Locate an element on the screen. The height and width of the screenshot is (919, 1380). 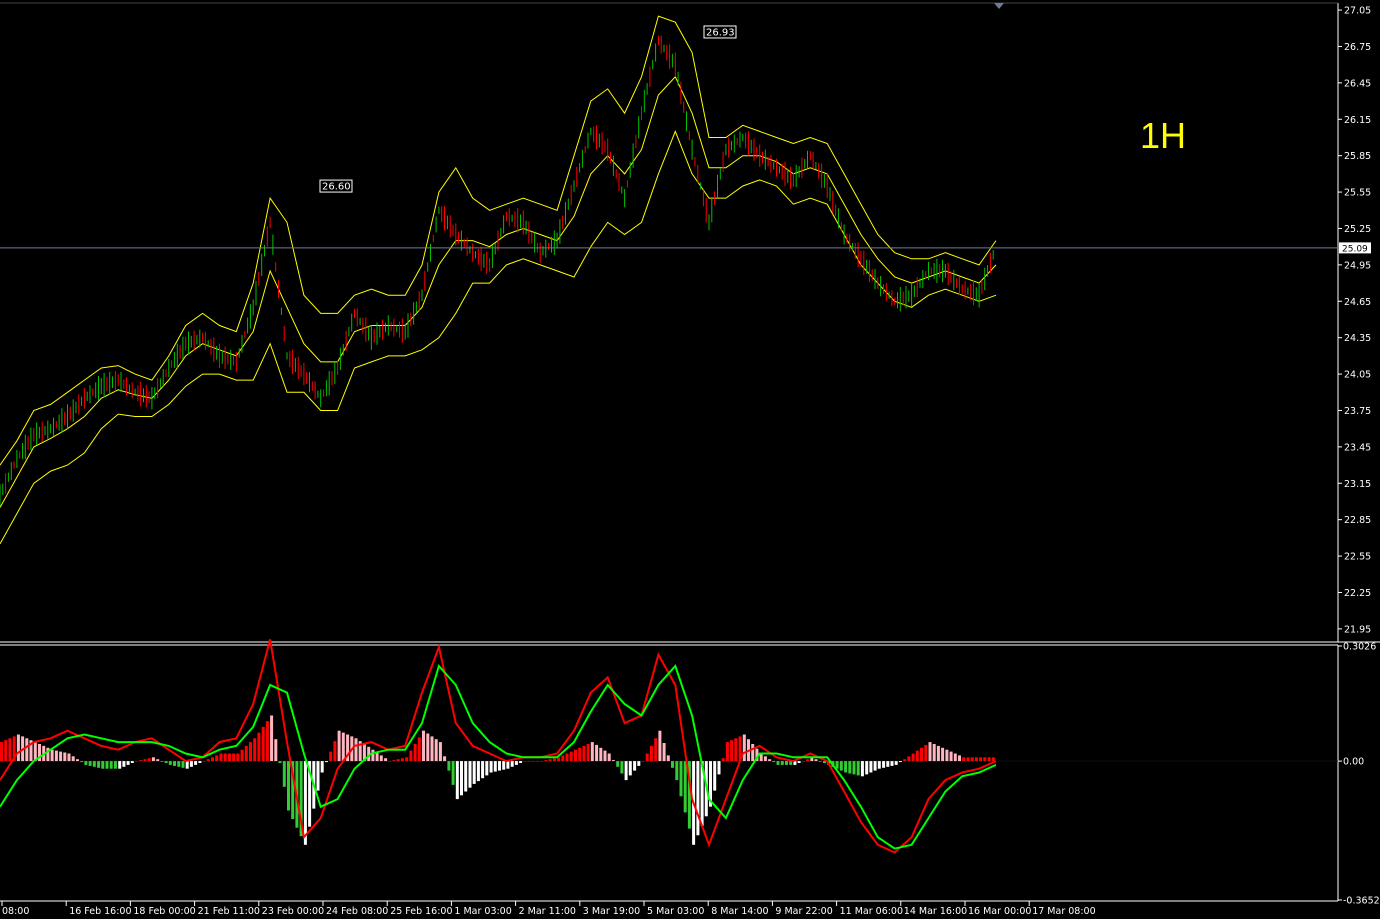
current-price-tag: 25.09 is located at coordinates (1355, 248).